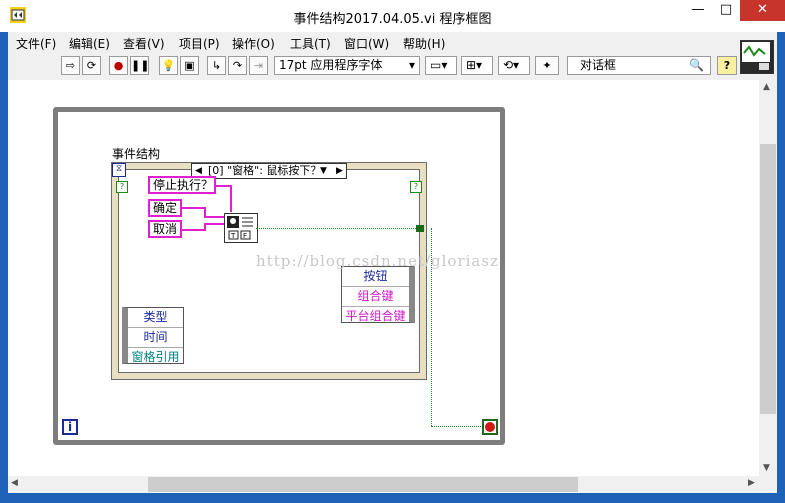  I want to click on cleanup-diagram-icon: ✦, so click(547, 65).